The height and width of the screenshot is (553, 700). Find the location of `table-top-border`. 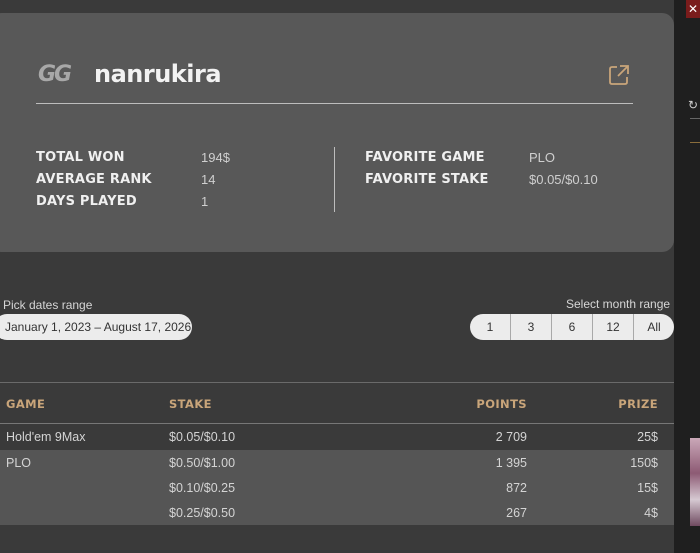

table-top-border is located at coordinates (337, 382).